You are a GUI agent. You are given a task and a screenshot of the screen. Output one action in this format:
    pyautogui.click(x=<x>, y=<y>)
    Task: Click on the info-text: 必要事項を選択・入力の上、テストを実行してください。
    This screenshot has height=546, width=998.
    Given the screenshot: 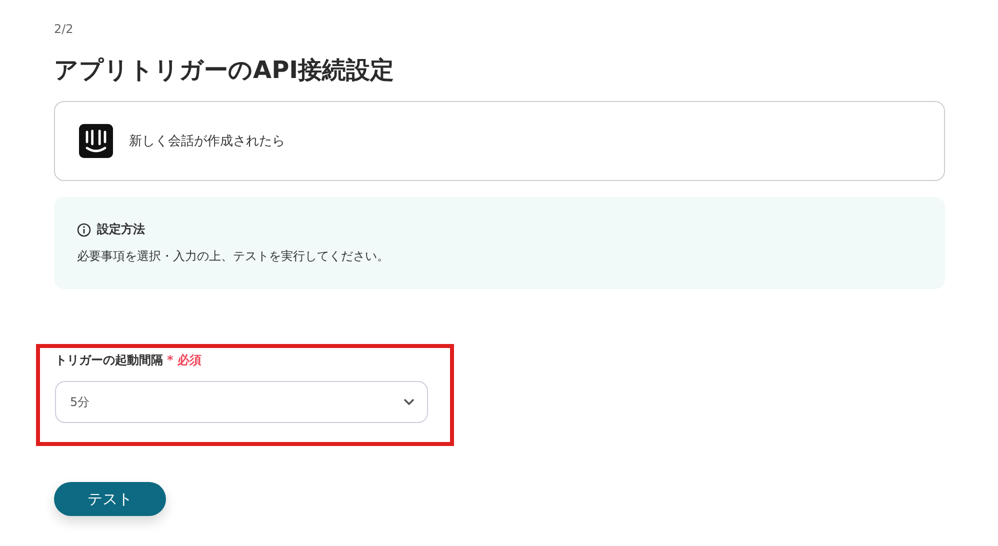 What is the action you would take?
    pyautogui.click(x=233, y=256)
    